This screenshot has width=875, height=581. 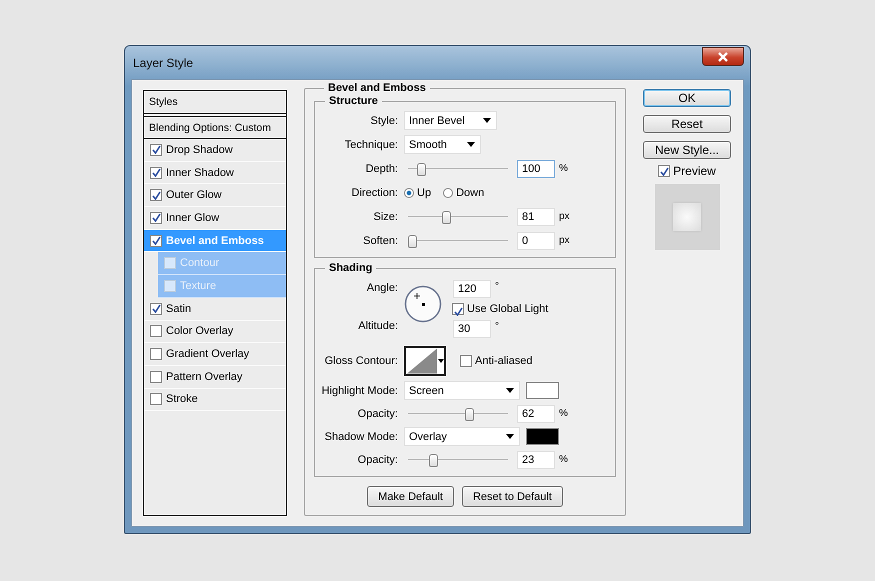 I want to click on field-label: Soften:, so click(x=380, y=240).